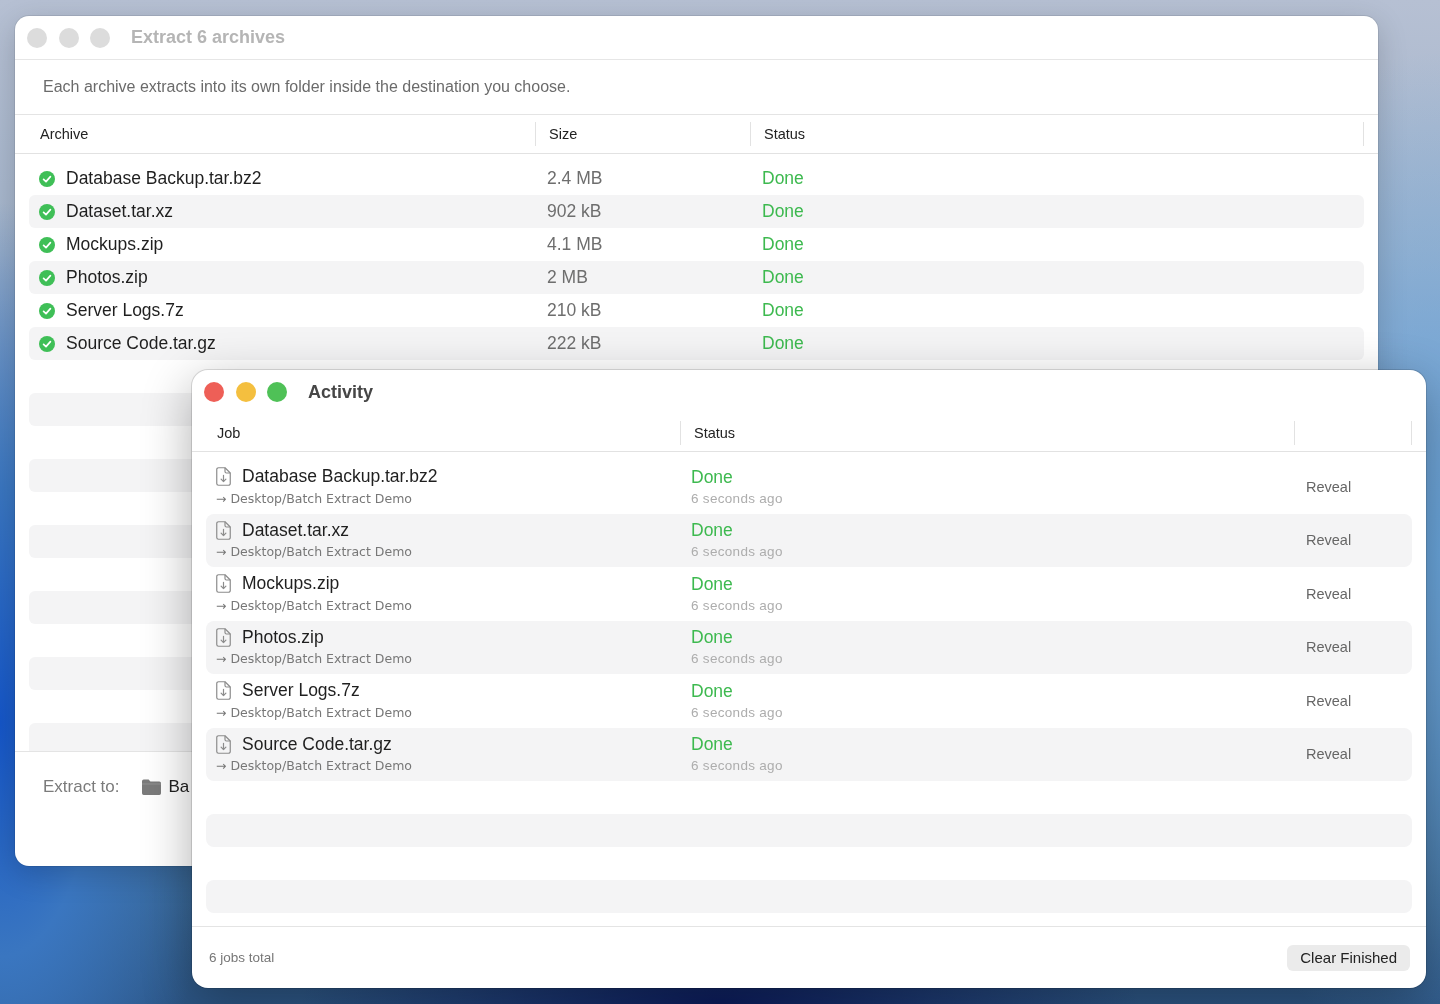  What do you see at coordinates (107, 277) in the screenshot?
I see `file-name: Photos.zip` at bounding box center [107, 277].